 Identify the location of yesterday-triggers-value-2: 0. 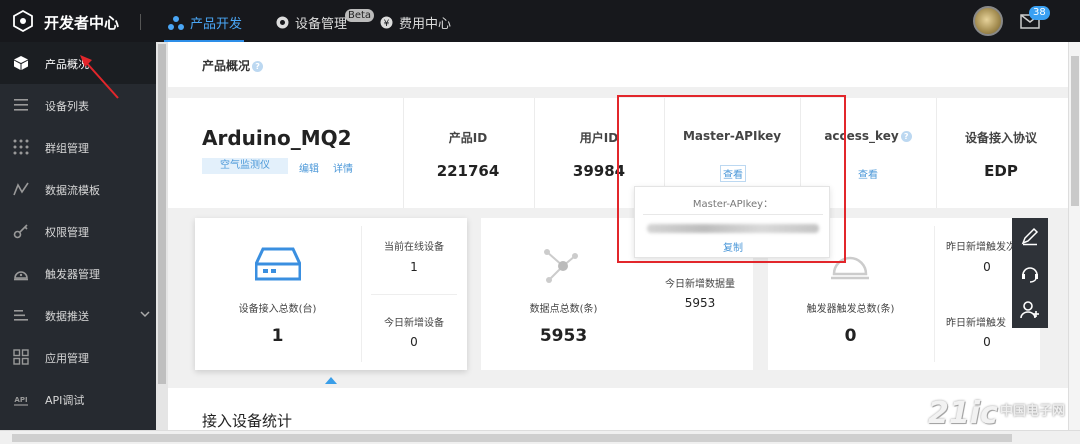
(987, 342).